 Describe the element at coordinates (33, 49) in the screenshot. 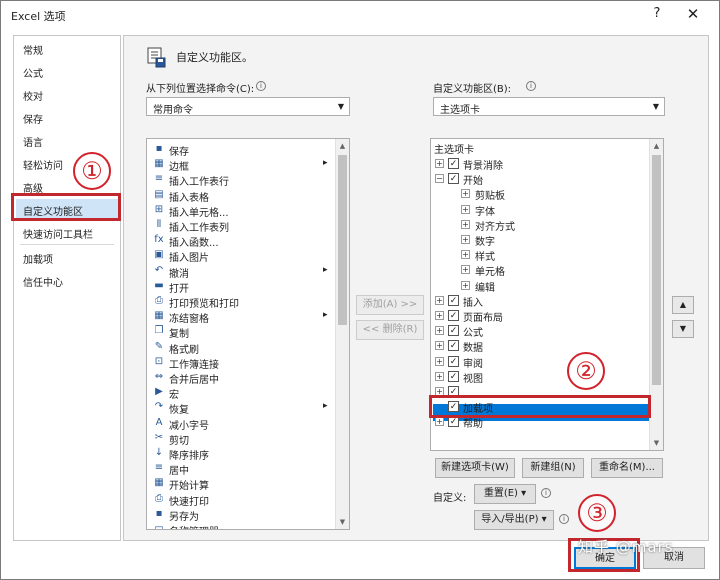

I see `nav-item-general: 常规` at that location.